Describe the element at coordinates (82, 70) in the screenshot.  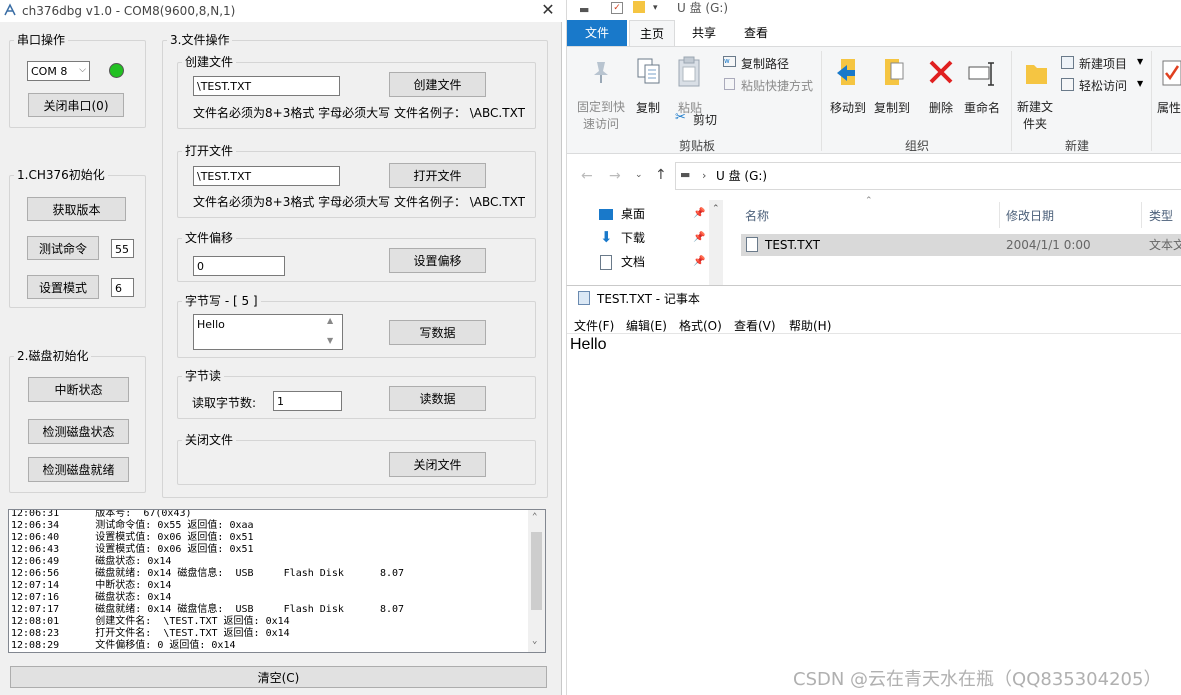
I see `chevron-down-icon: ⌵` at that location.